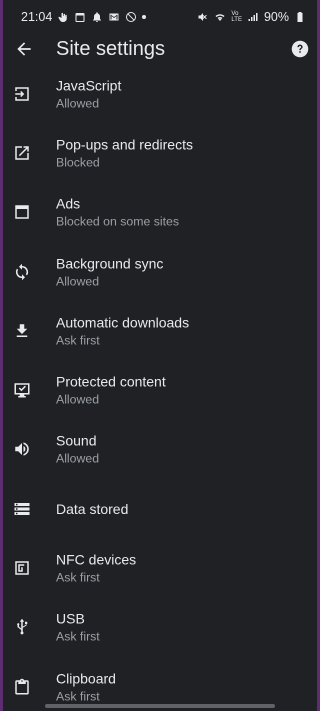 Image resolution: width=320 pixels, height=711 pixels. Describe the element at coordinates (300, 17) in the screenshot. I see `battery-icon` at that location.